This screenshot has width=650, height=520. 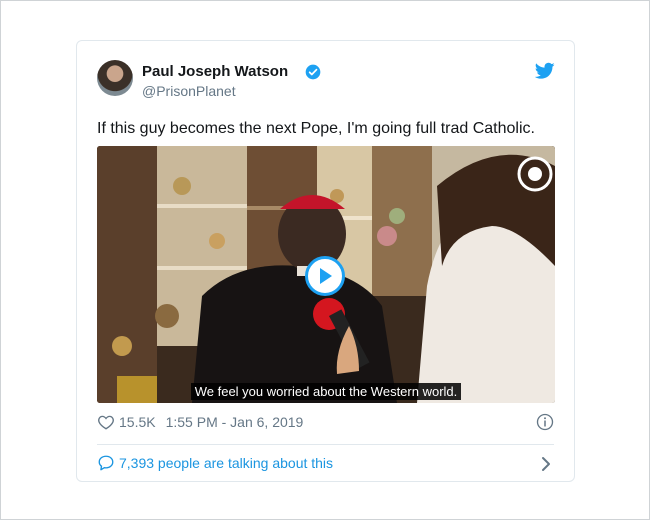 I want to click on timestamp: 1:55 PM - Jan 6, 2019, so click(x=235, y=422).